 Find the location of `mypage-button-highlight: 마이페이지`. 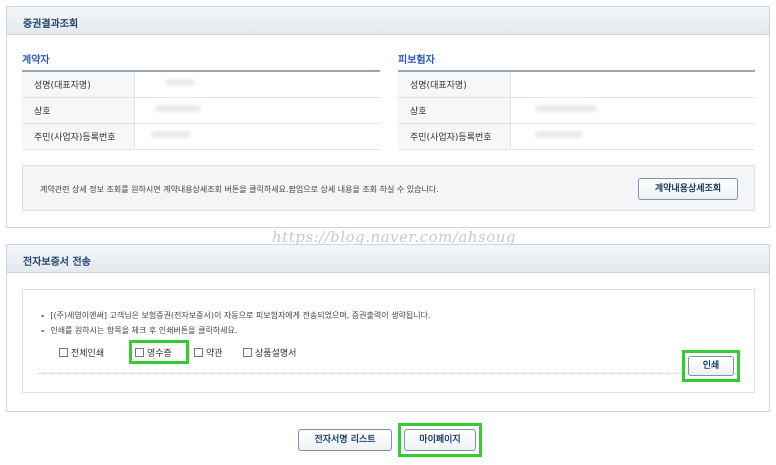

mypage-button-highlight: 마이페이지 is located at coordinates (440, 440).